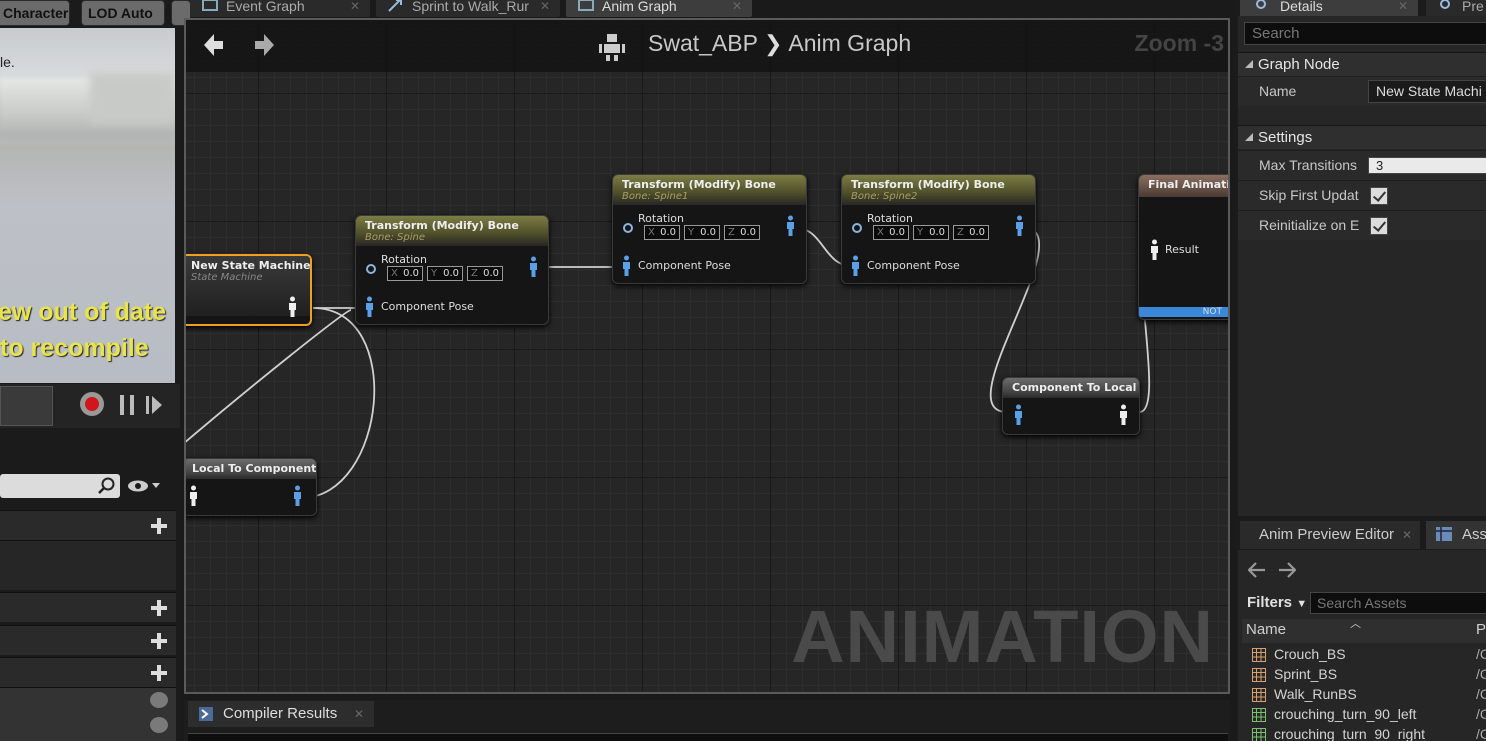 The image size is (1486, 741). I want to click on asset-list-item: Sprint_BS/C, so click(1364, 675).